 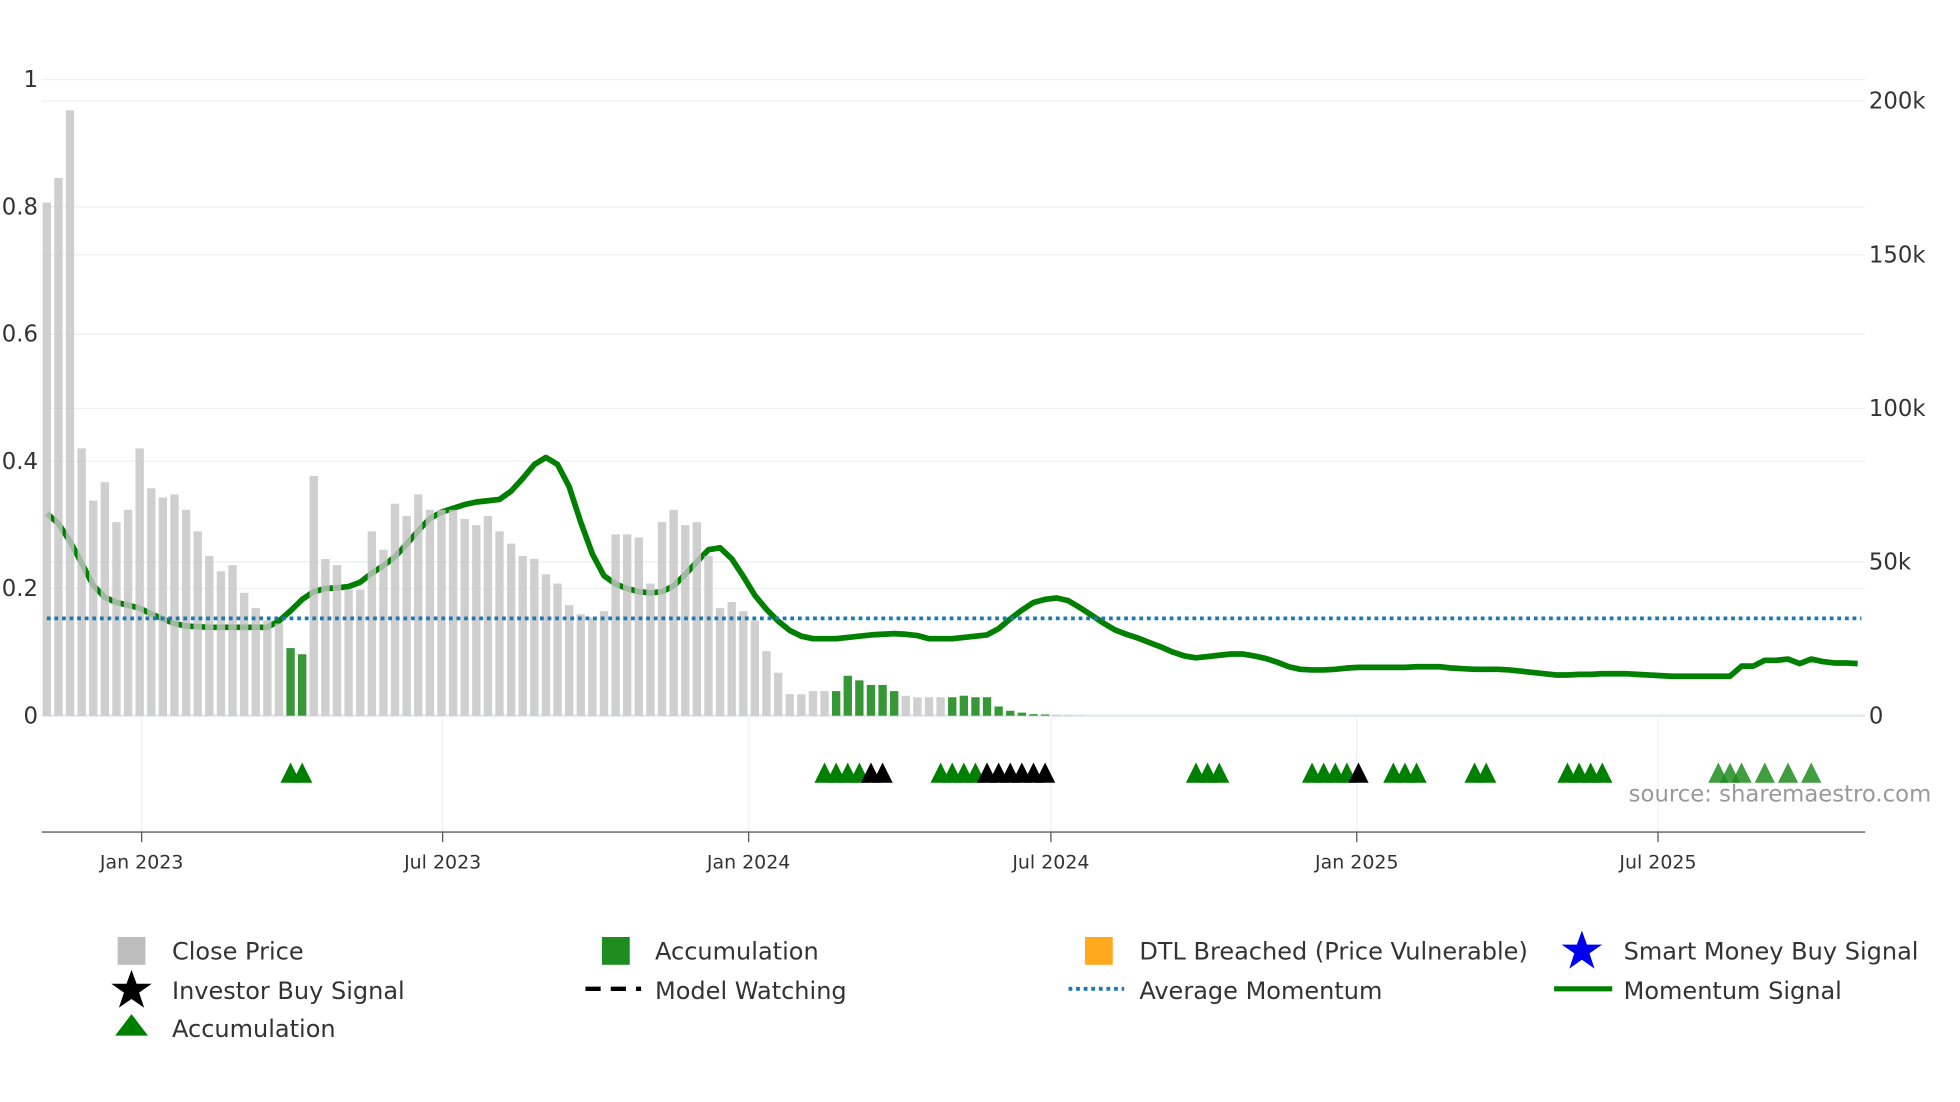 What do you see at coordinates (254, 1029) in the screenshot?
I see `legend-label: Accumulation` at bounding box center [254, 1029].